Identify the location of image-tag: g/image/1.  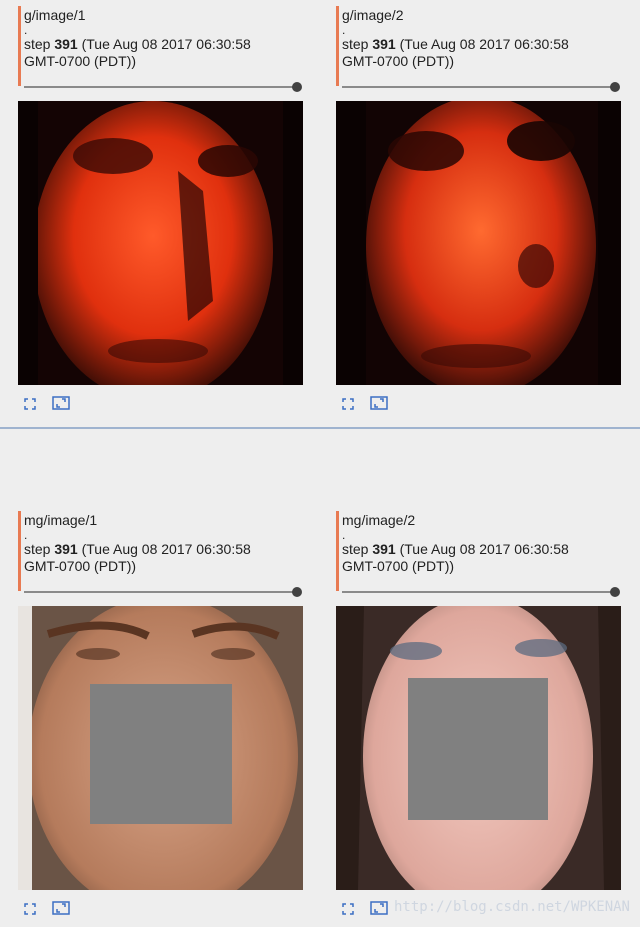
(55, 15).